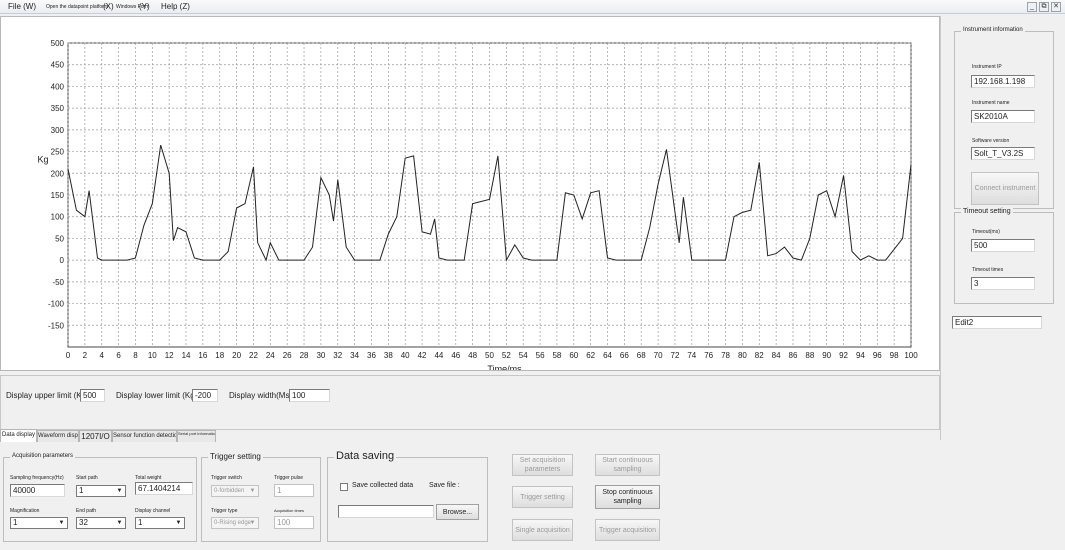  What do you see at coordinates (101, 491) in the screenshot?
I see `start-path-select: 1 ▼` at bounding box center [101, 491].